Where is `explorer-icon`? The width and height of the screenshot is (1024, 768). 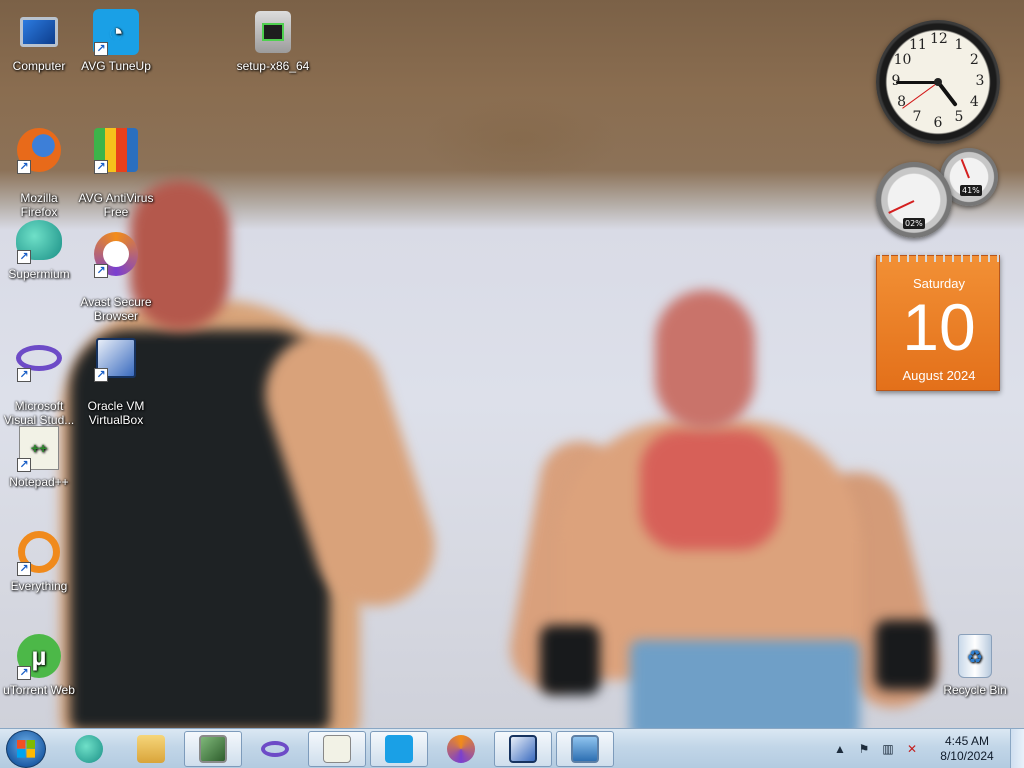 explorer-icon is located at coordinates (151, 749).